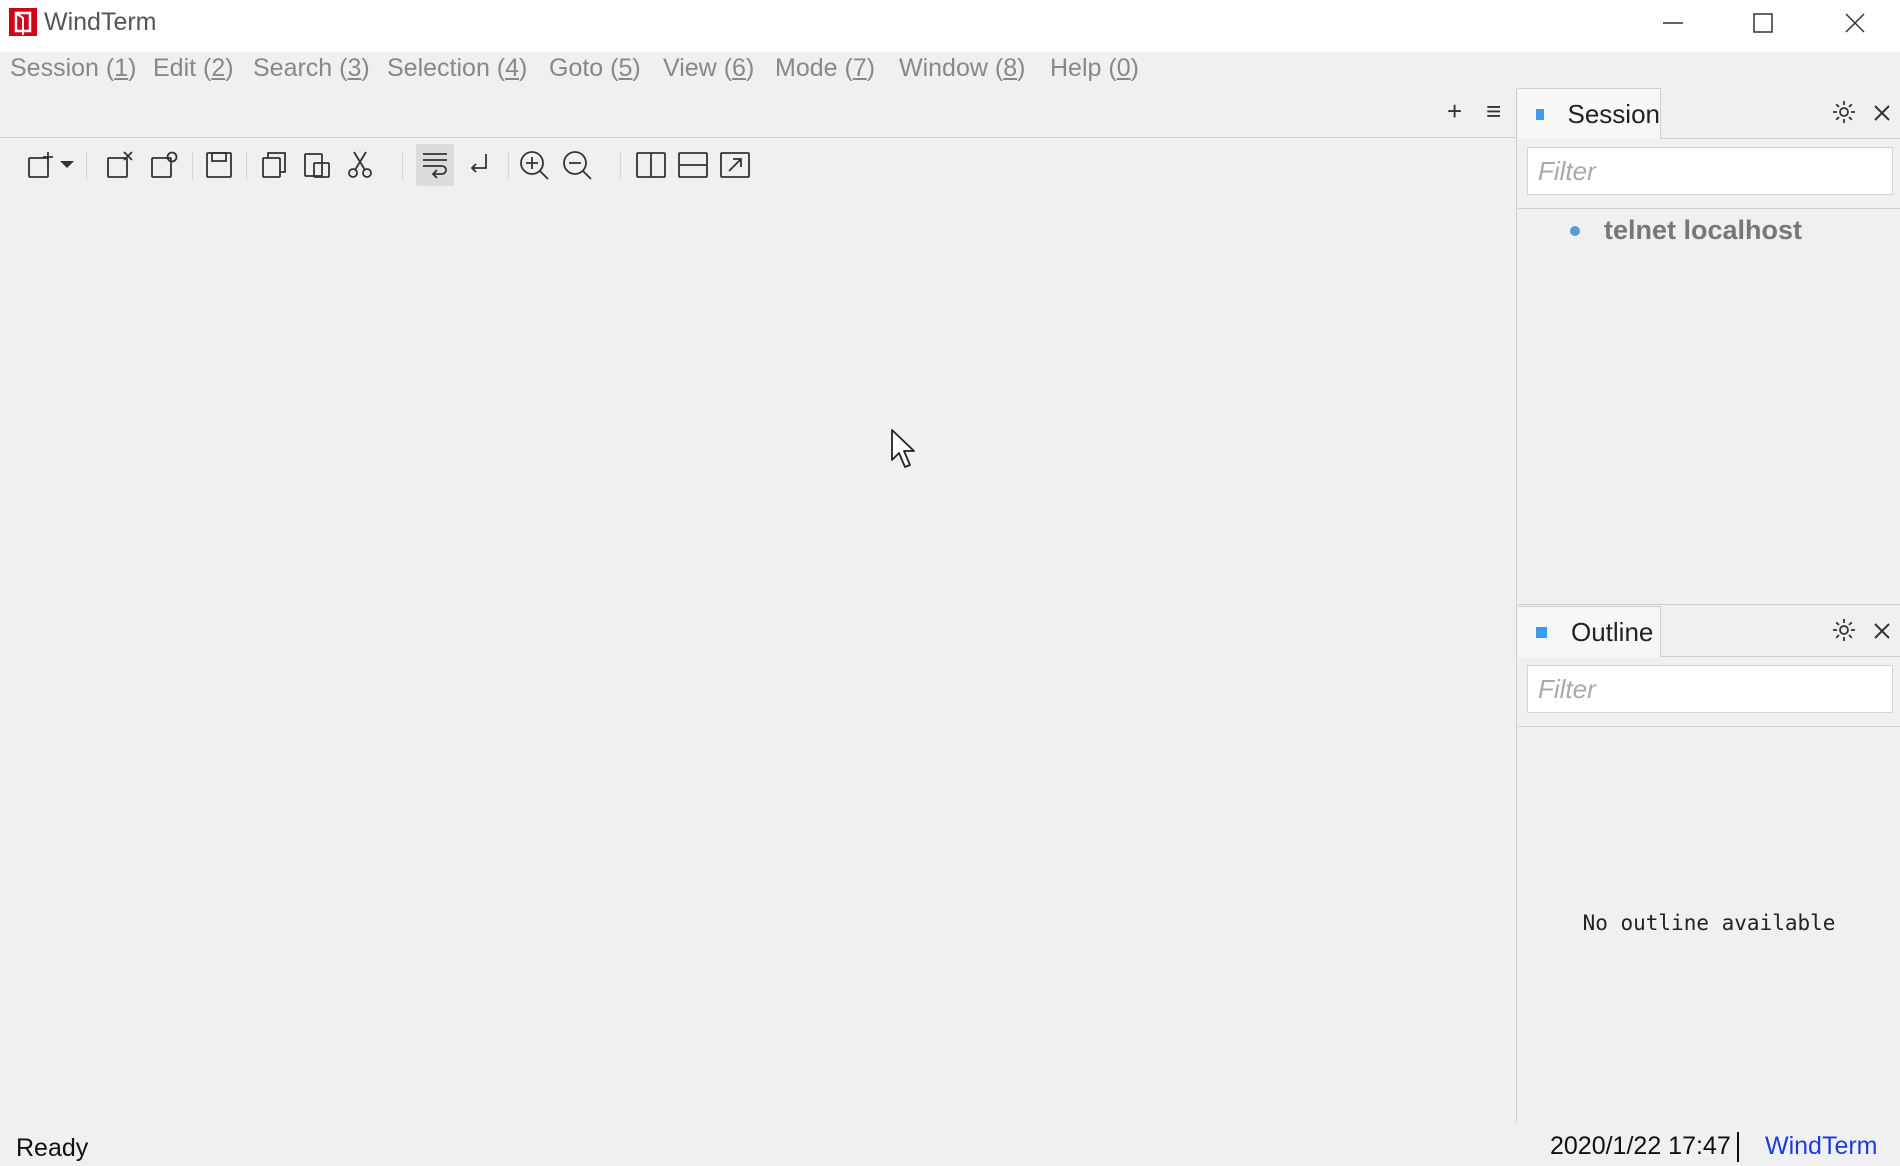 Image resolution: width=1900 pixels, height=1166 pixels. I want to click on paste-icon, so click(317, 165).